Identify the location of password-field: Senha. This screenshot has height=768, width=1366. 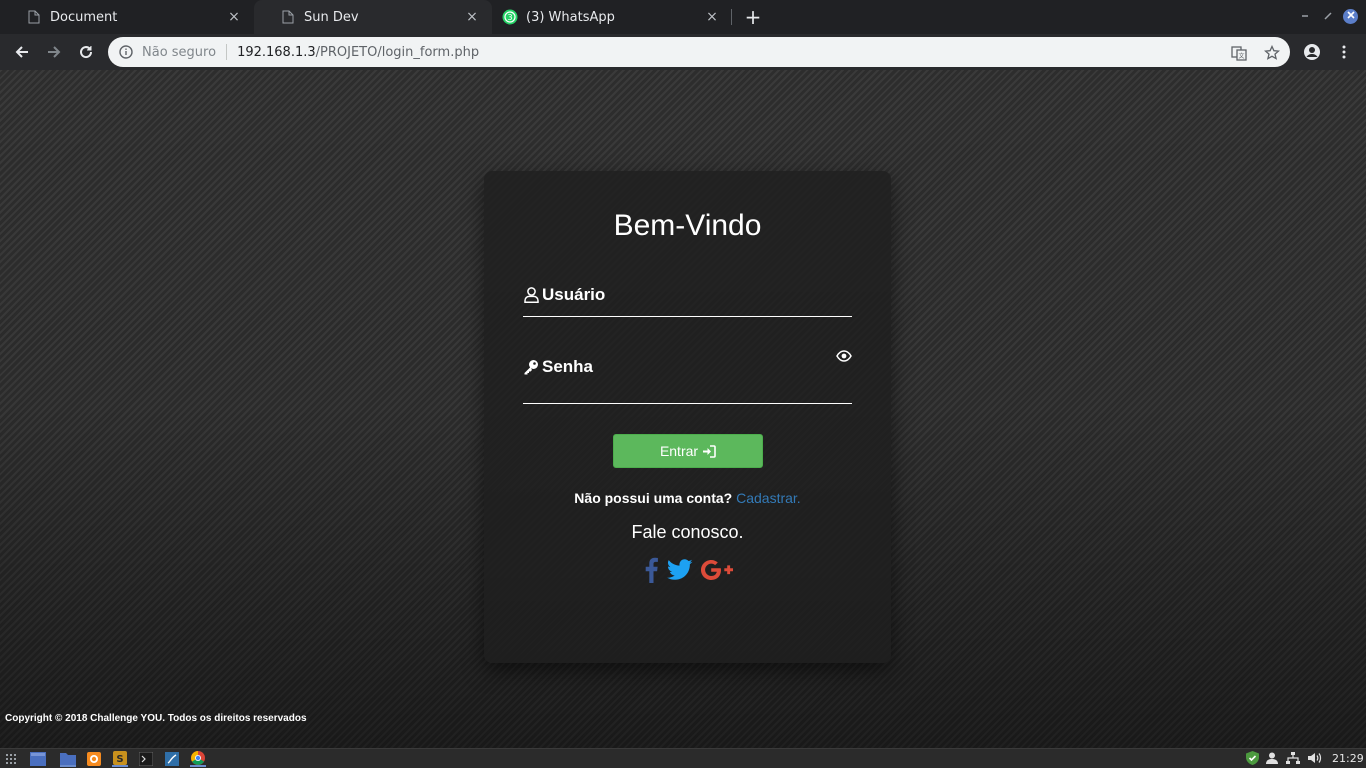
(687, 373).